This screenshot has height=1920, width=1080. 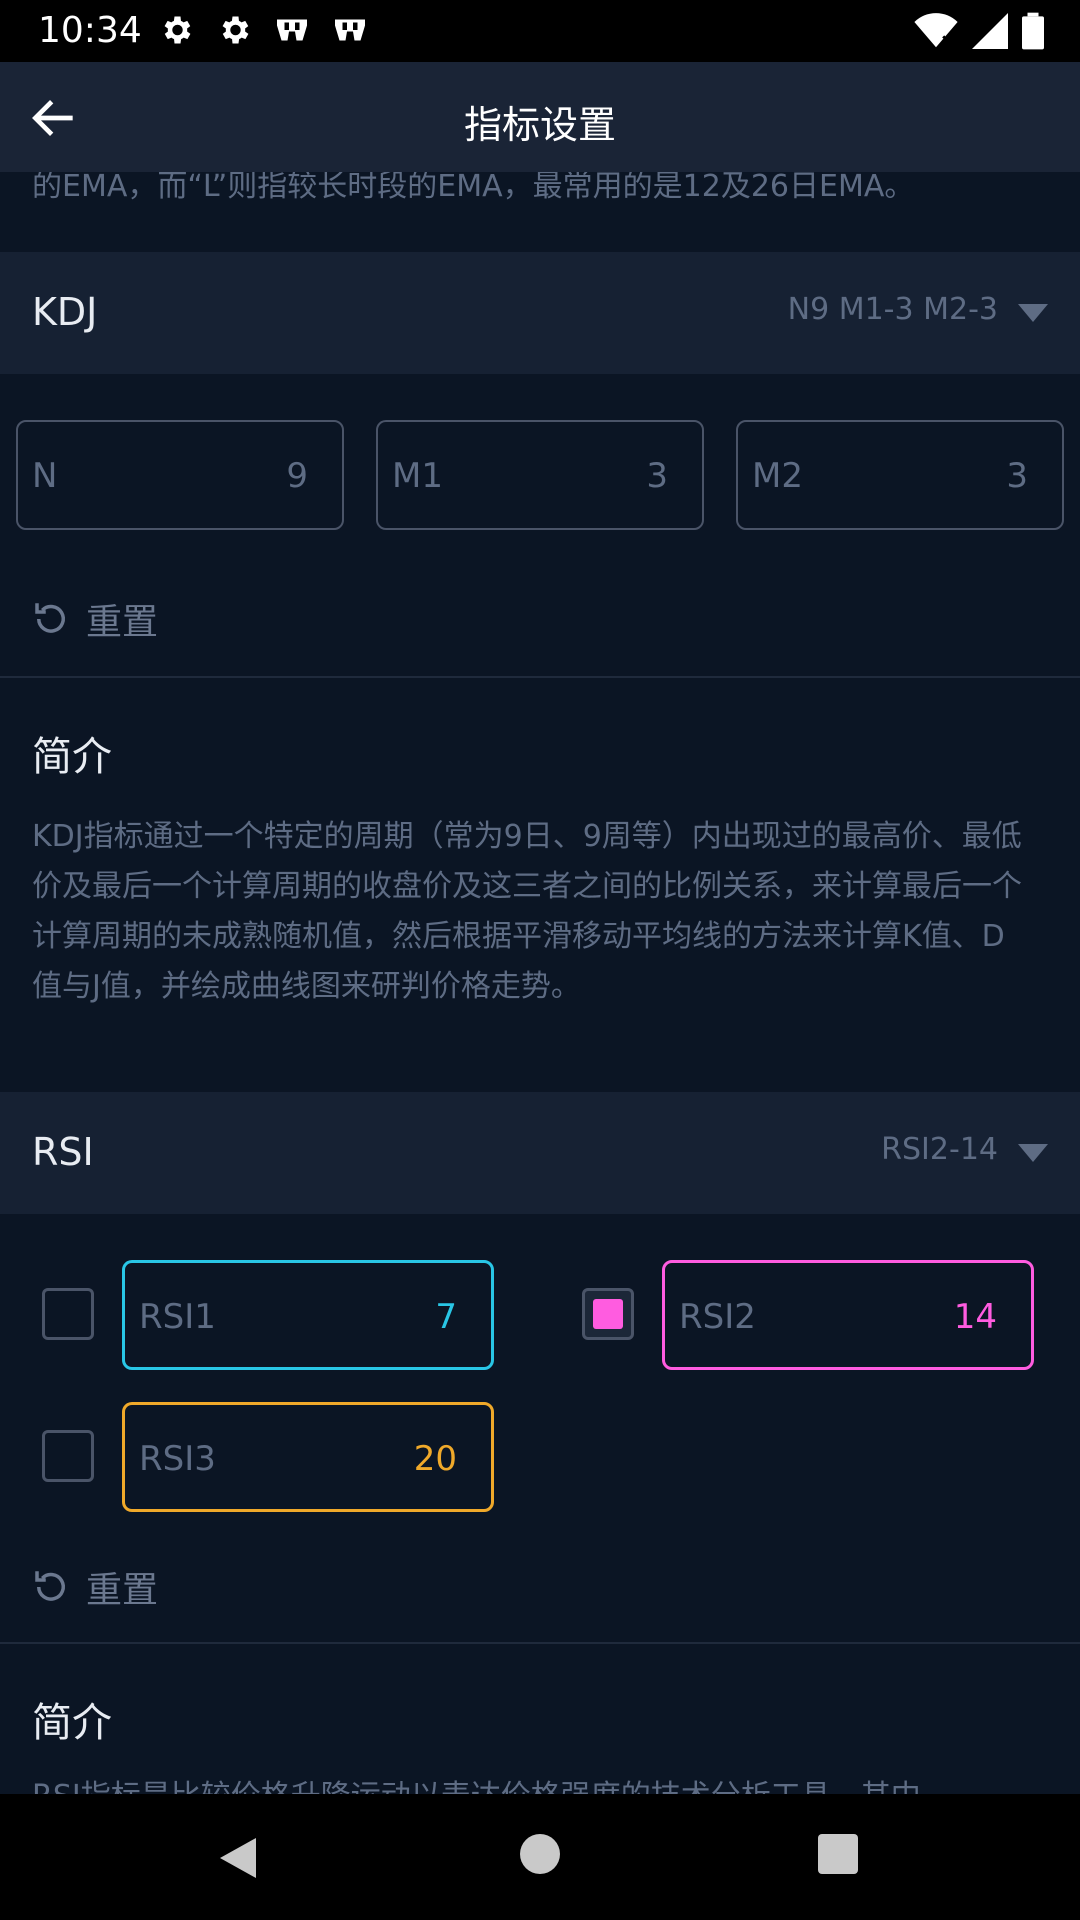 I want to click on rsi-param-summary: RSI2-14, so click(x=939, y=1149).